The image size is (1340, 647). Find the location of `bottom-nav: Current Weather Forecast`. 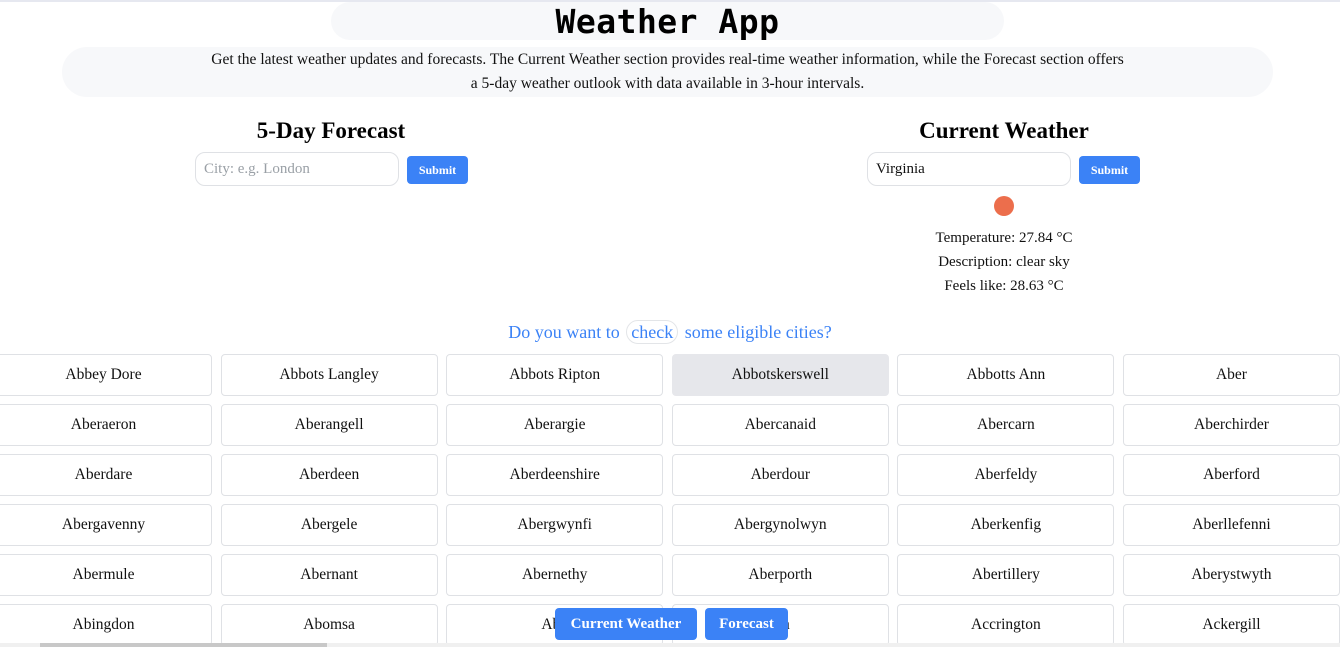

bottom-nav: Current Weather Forecast is located at coordinates (671, 624).